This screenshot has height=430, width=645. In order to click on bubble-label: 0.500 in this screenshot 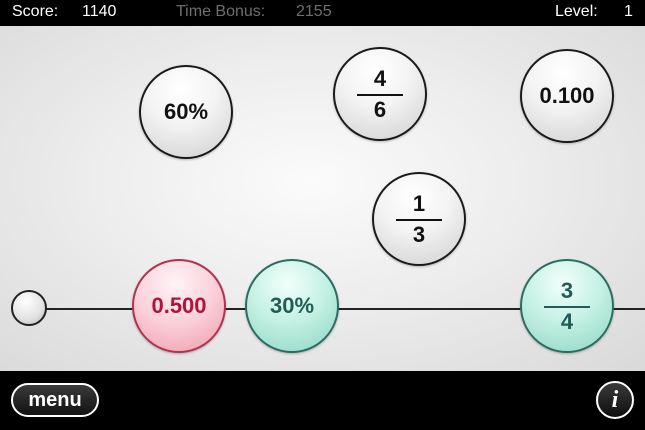, I will do `click(179, 305)`.